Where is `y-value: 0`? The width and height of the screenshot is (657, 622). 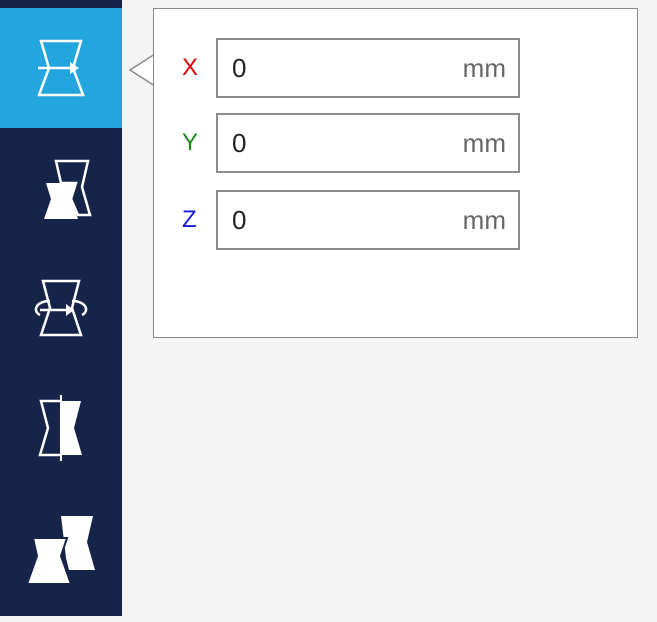
y-value: 0 is located at coordinates (239, 143).